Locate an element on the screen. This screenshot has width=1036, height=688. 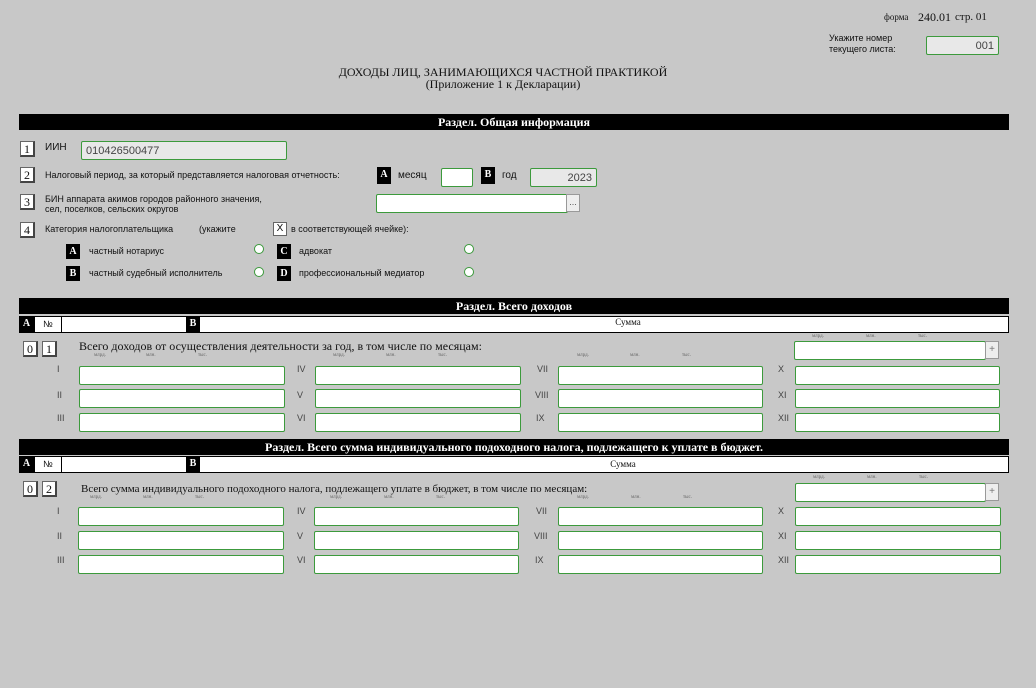
bin-input is located at coordinates (472, 203).